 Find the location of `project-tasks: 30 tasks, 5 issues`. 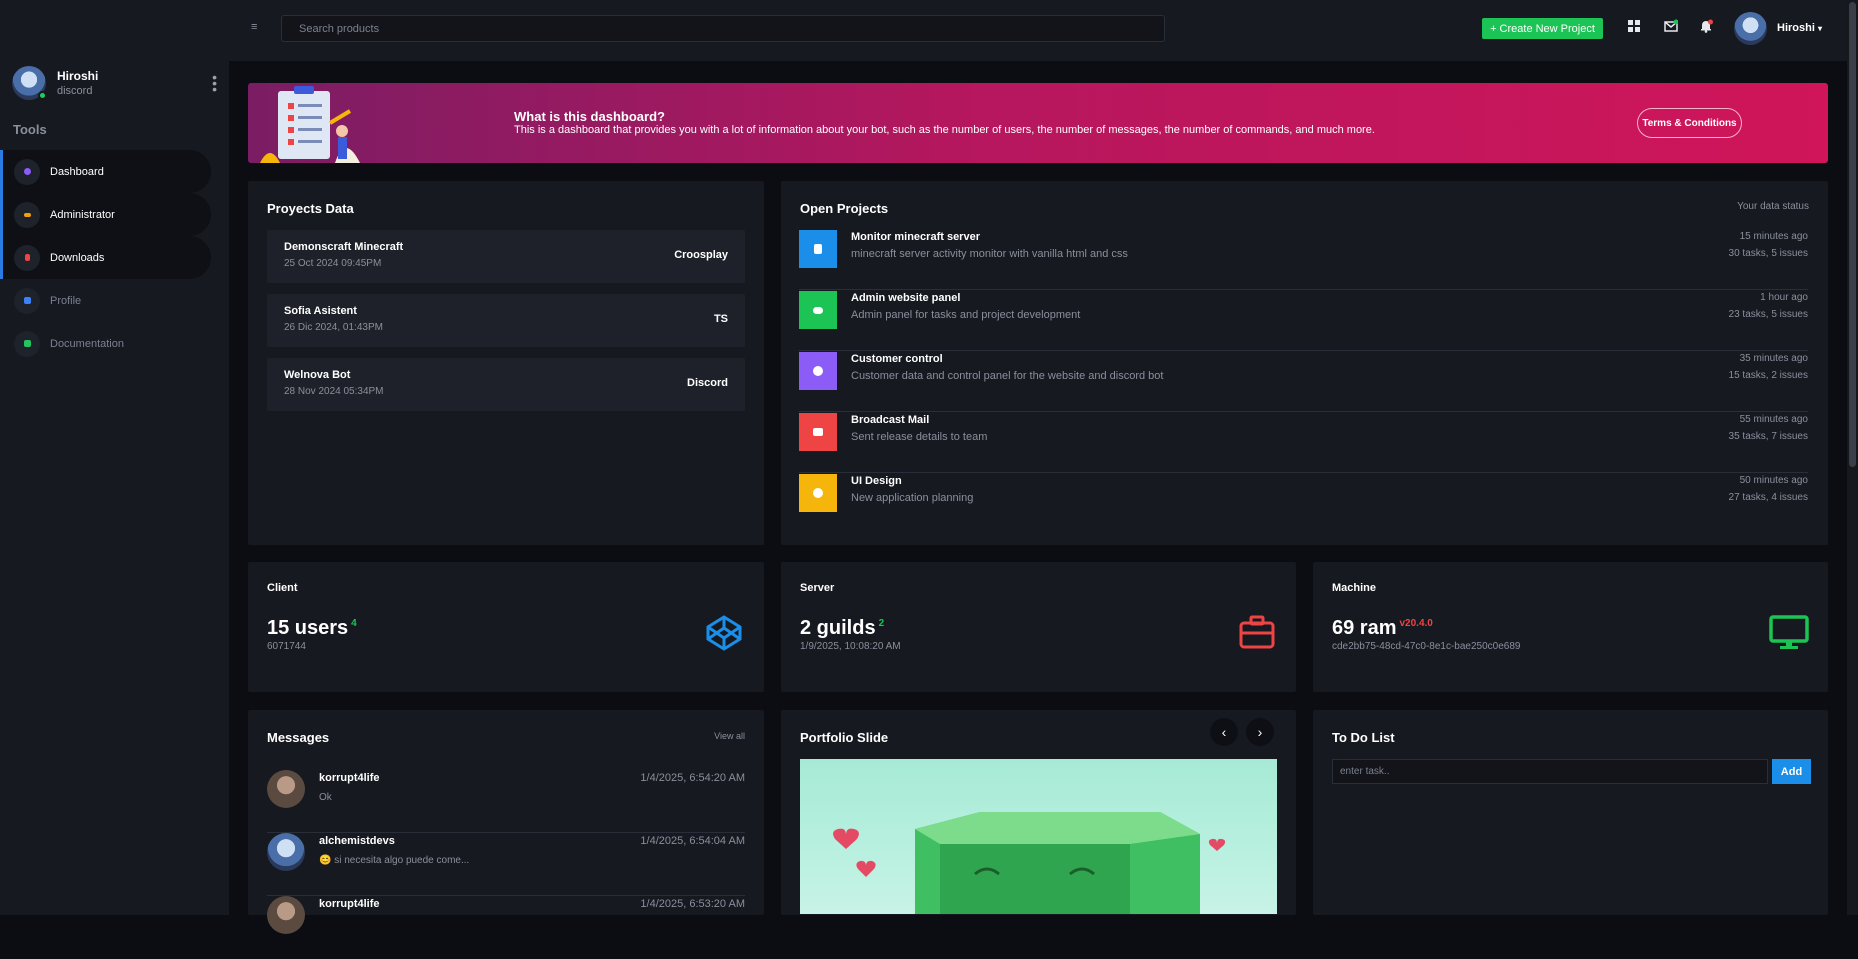

project-tasks: 30 tasks, 5 issues is located at coordinates (1768, 253).